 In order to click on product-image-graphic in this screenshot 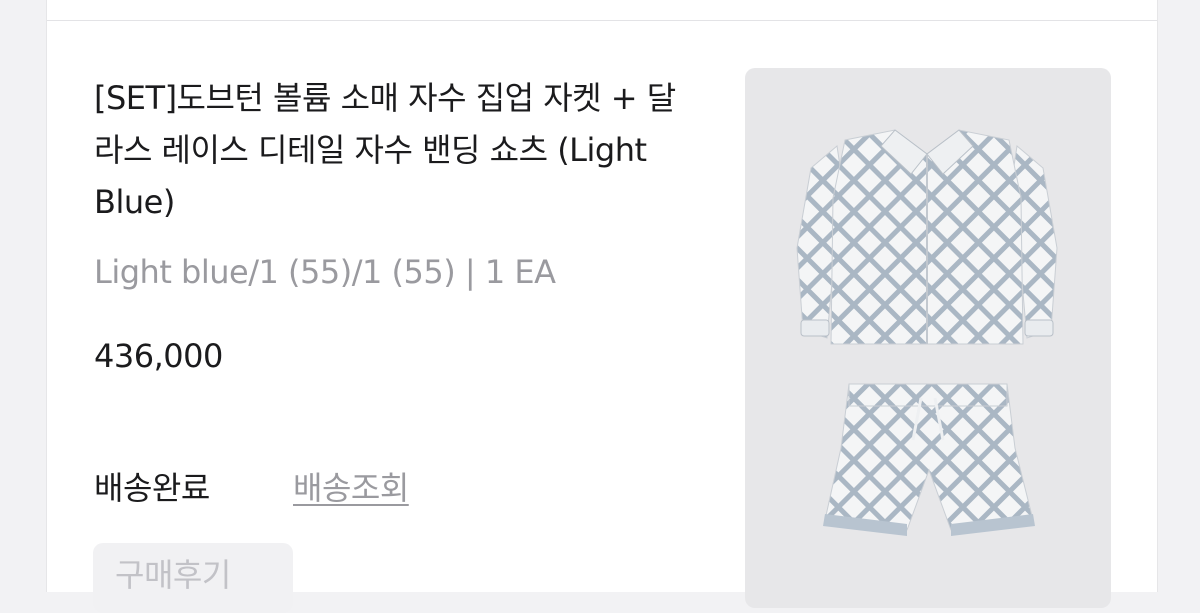, I will do `click(927, 332)`.